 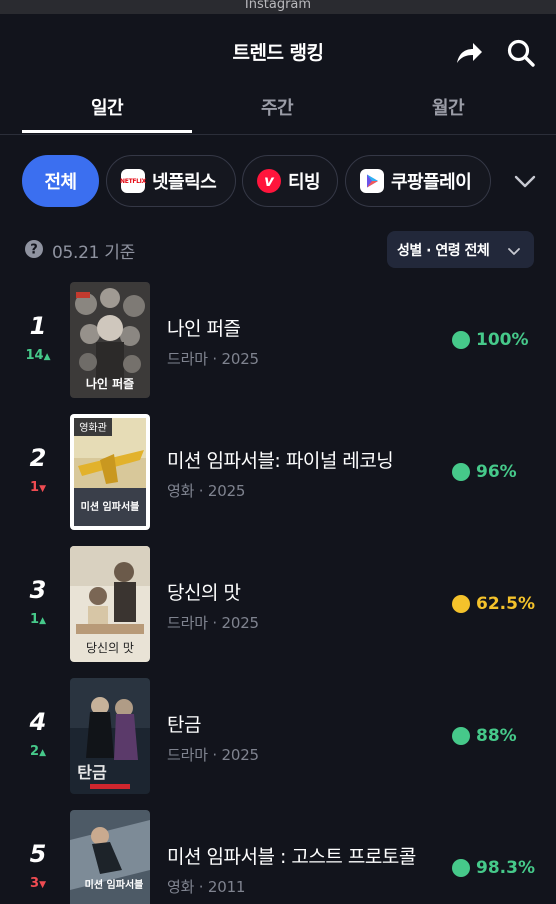 I want to click on tab-weekly: 주간, so click(x=277, y=113).